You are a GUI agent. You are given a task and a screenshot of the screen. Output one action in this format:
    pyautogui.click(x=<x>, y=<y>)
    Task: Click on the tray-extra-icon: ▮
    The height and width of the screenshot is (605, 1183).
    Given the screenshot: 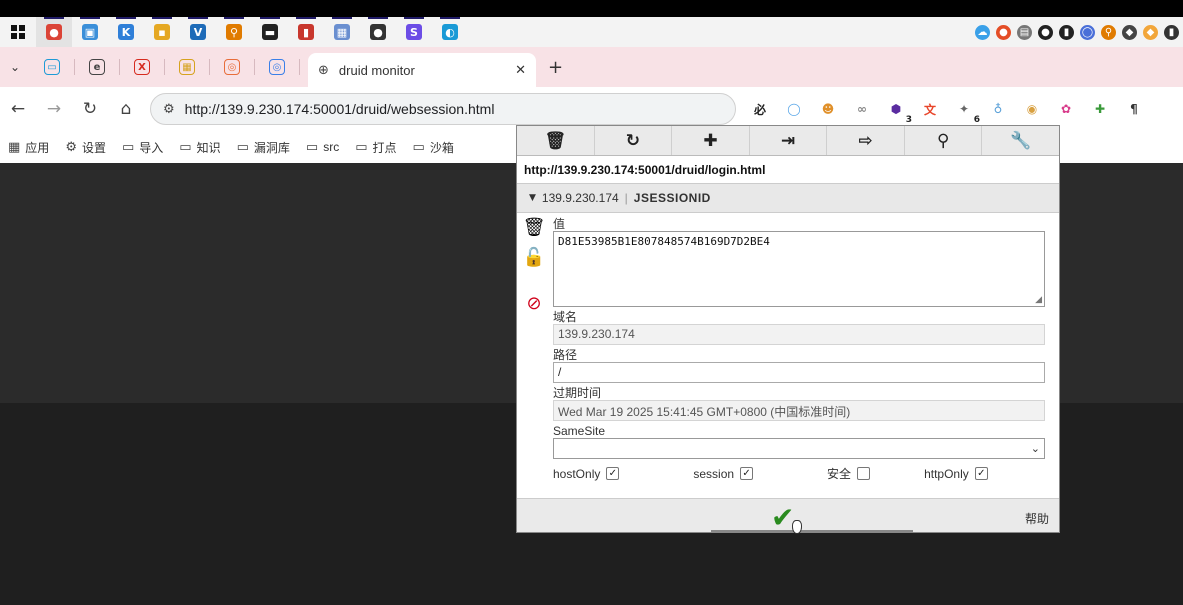 What is the action you would take?
    pyautogui.click(x=1171, y=32)
    